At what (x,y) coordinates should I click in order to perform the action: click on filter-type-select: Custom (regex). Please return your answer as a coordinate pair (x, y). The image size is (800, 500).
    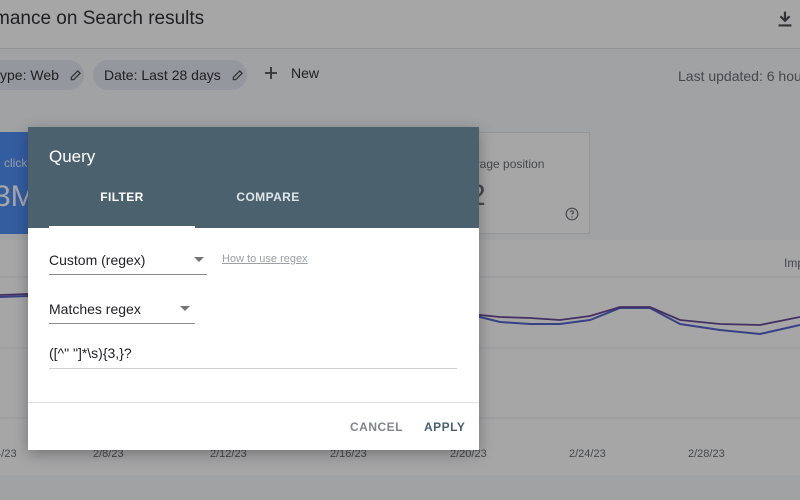
    Looking at the image, I should click on (128, 259).